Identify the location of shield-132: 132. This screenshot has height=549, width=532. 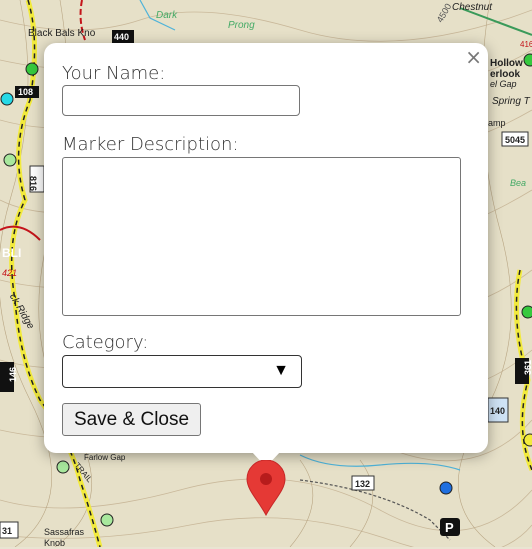
(362, 484).